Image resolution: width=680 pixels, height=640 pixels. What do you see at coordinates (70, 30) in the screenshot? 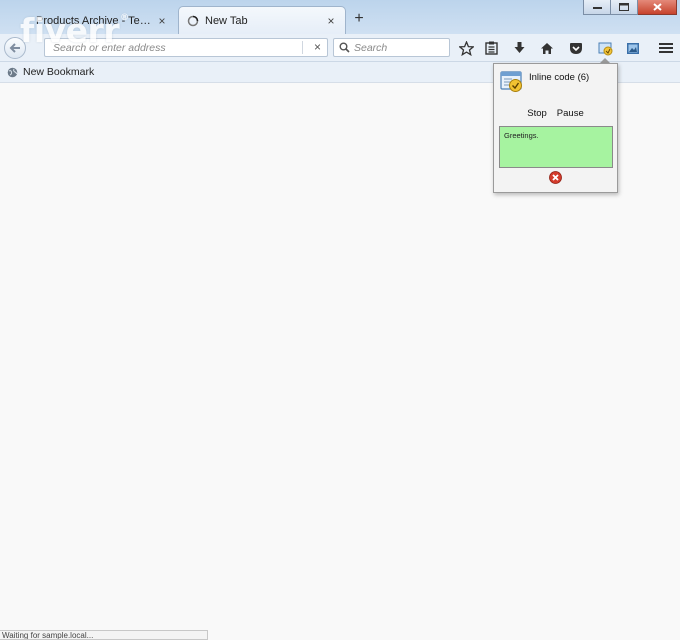
I see `watermark-text: fiverr` at bounding box center [70, 30].